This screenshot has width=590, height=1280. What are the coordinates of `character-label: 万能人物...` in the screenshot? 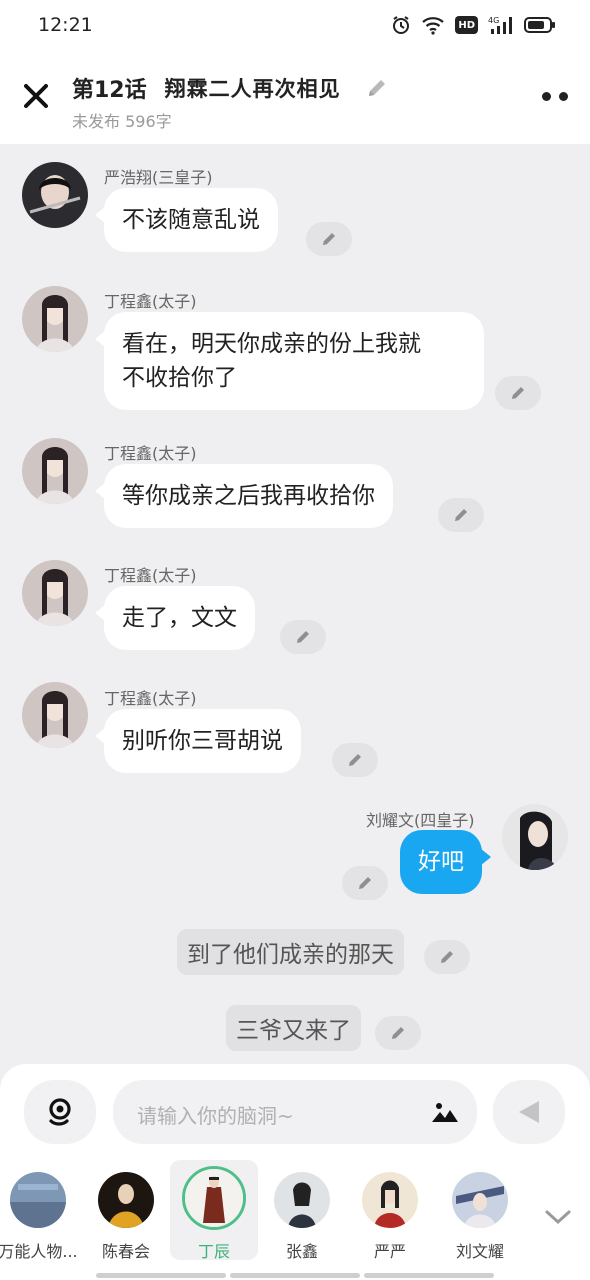 It's located at (39, 1251).